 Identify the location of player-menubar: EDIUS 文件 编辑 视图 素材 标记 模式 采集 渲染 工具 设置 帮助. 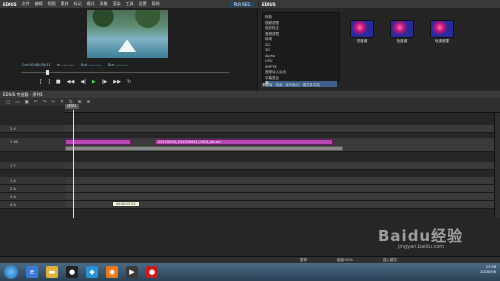
(129, 4).